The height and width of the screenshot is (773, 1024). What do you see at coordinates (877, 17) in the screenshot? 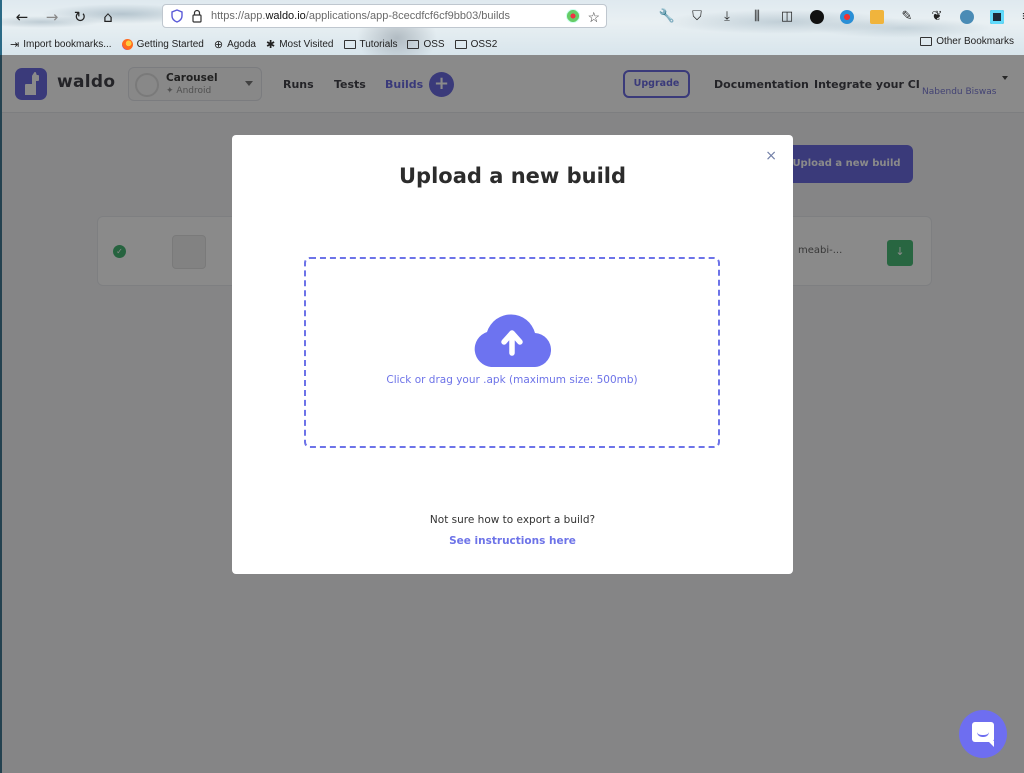
I see `extension-slides-icon` at bounding box center [877, 17].